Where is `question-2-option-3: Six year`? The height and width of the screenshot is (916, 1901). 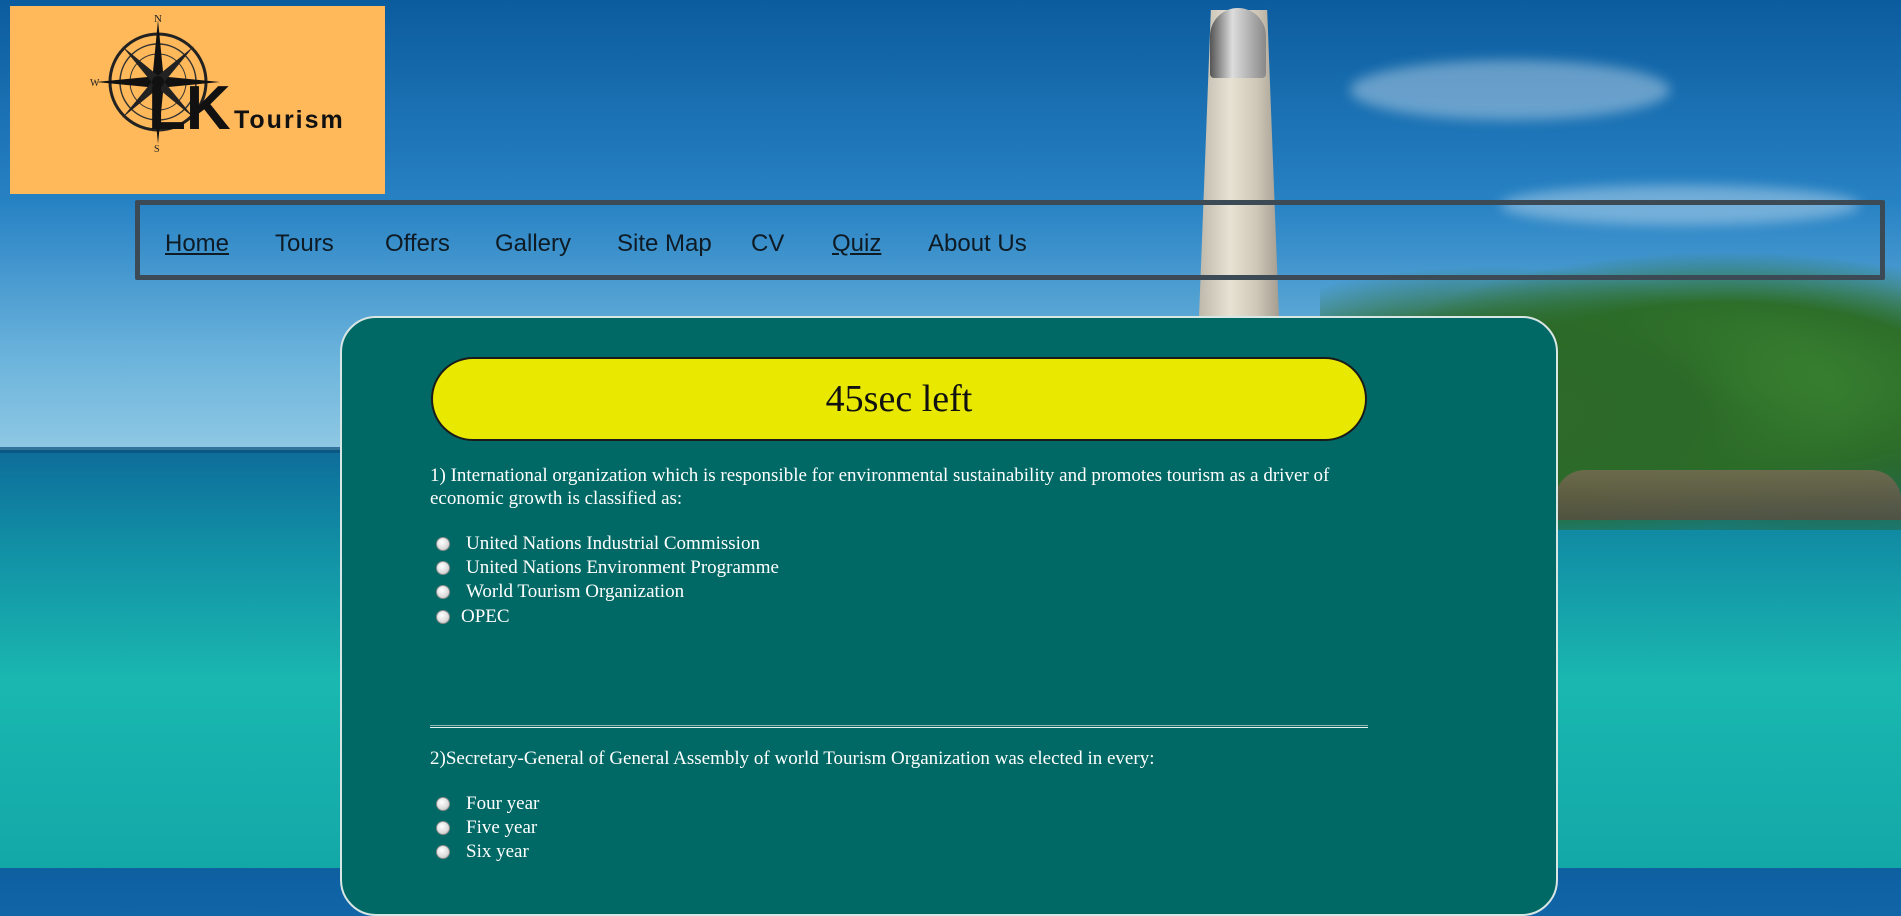
question-2-option-3: Six year is located at coordinates (482, 852).